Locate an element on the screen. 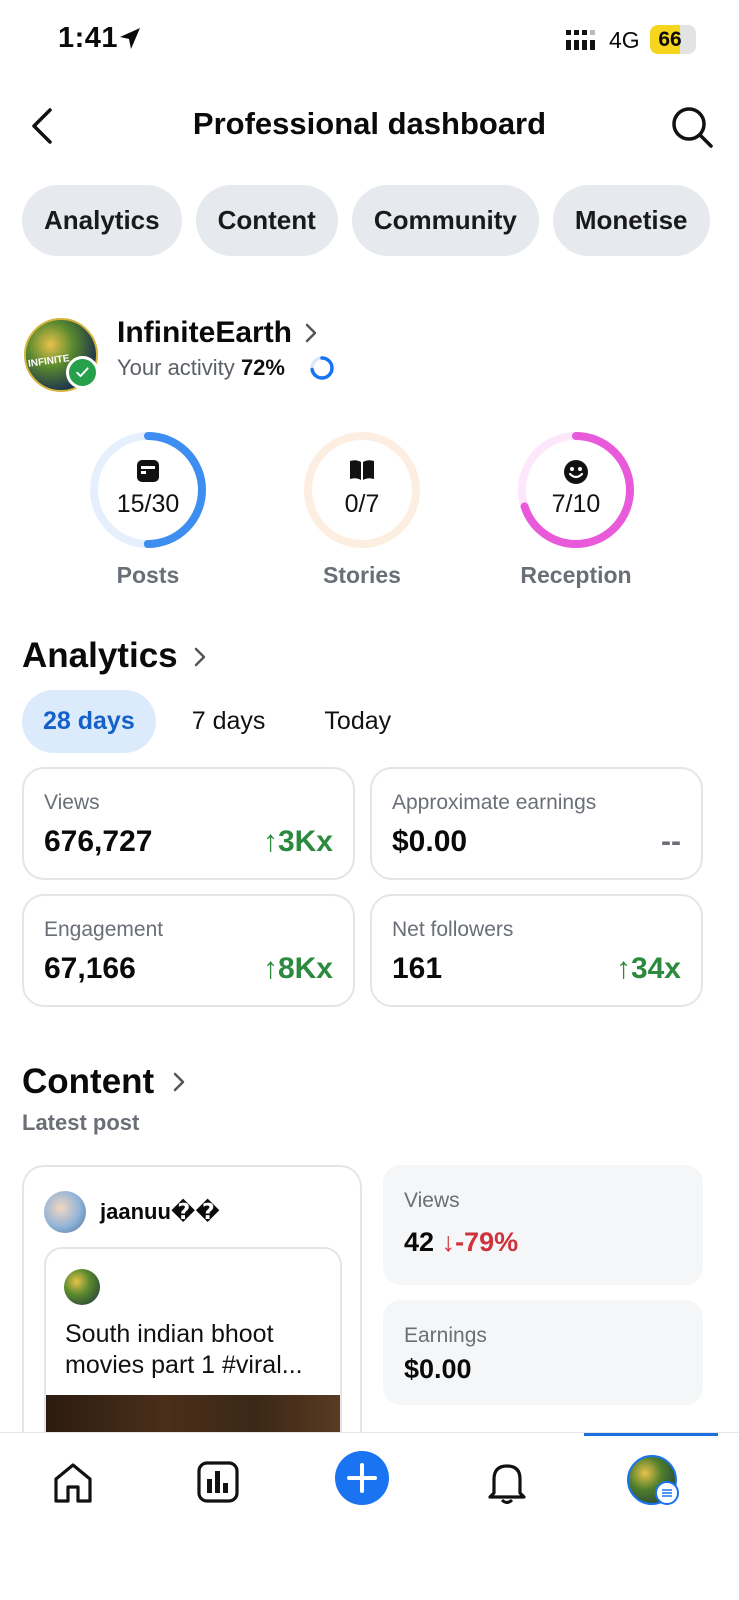  battery-icon: 66 is located at coordinates (673, 39).